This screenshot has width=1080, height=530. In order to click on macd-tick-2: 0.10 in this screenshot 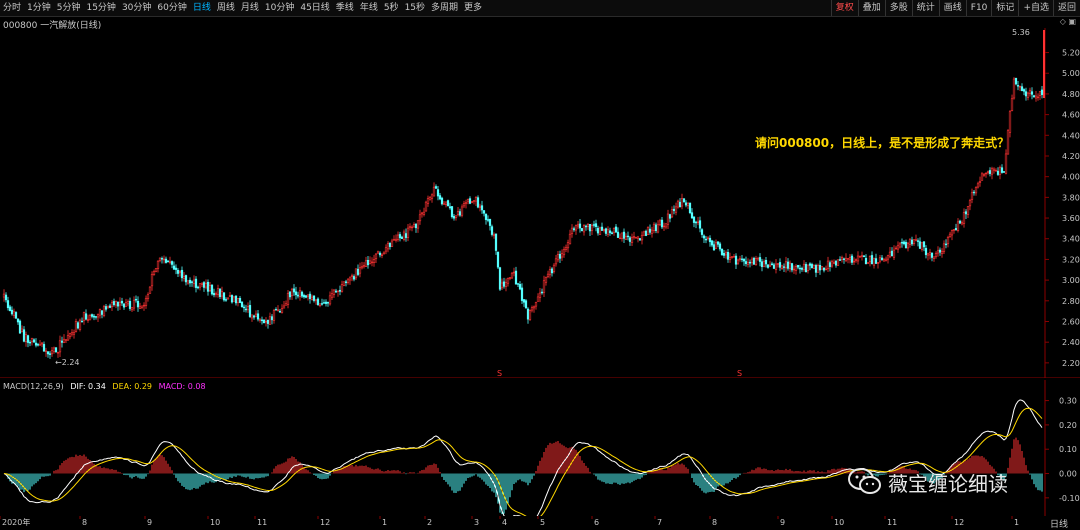, I will do `click(1068, 449)`.